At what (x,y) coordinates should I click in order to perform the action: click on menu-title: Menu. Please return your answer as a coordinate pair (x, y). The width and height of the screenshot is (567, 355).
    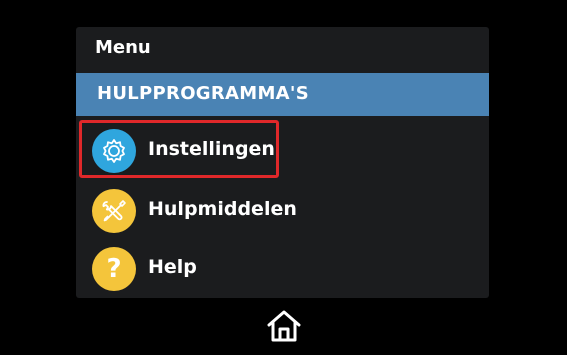
    Looking at the image, I should click on (123, 47).